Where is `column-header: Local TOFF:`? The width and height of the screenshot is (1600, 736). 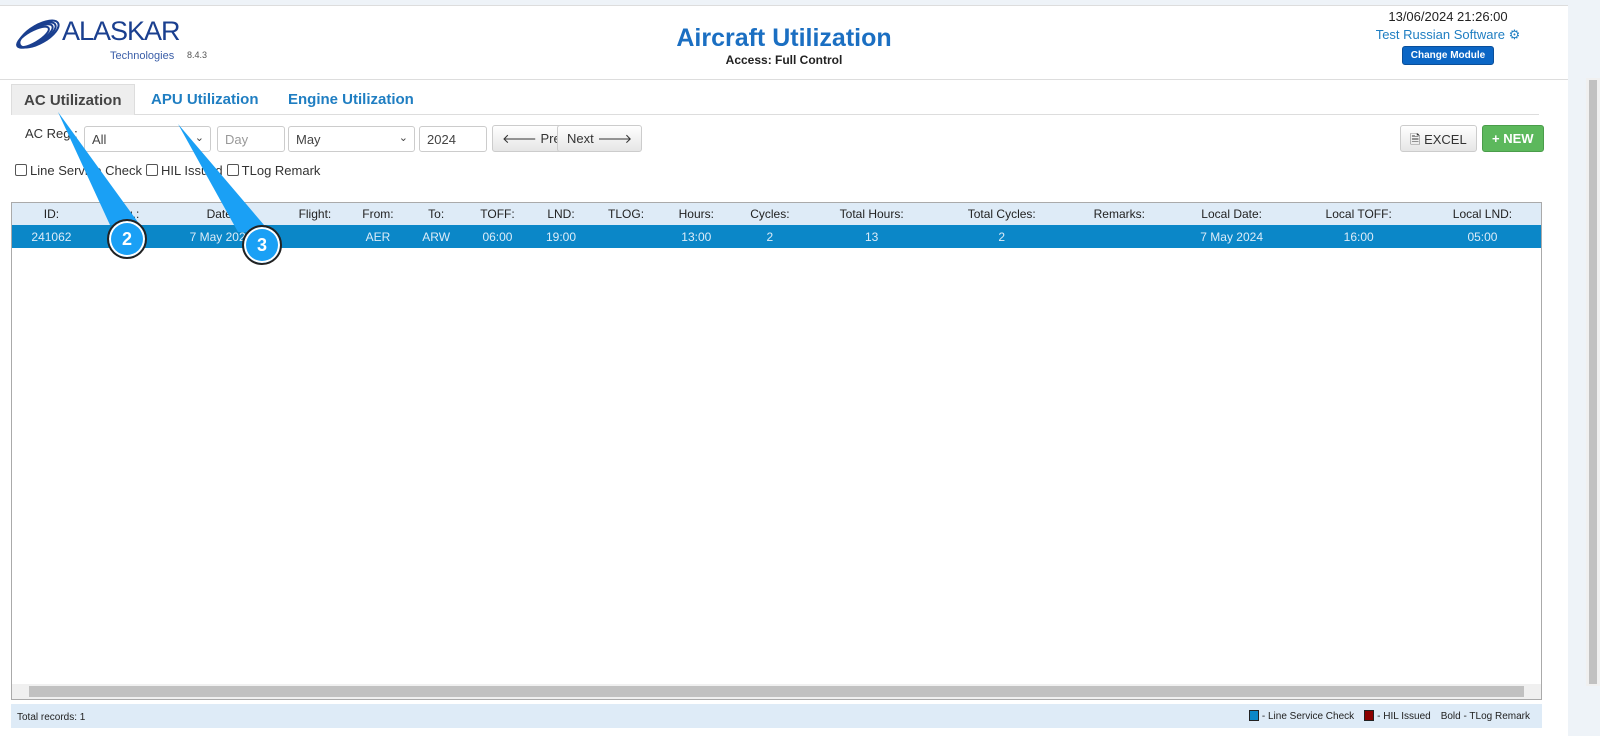
column-header: Local TOFF: is located at coordinates (1358, 214).